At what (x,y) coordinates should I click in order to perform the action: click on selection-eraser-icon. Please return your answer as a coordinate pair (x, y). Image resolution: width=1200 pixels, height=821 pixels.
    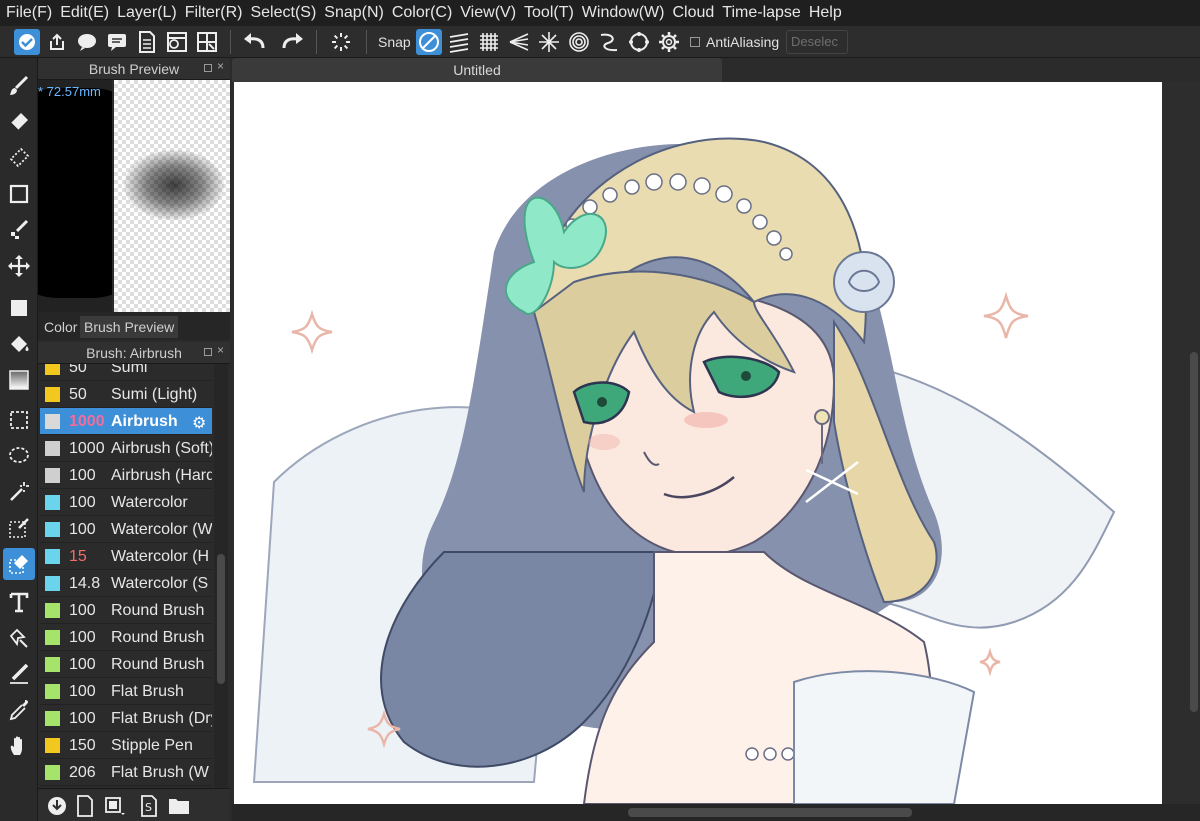
    Looking at the image, I should click on (19, 158).